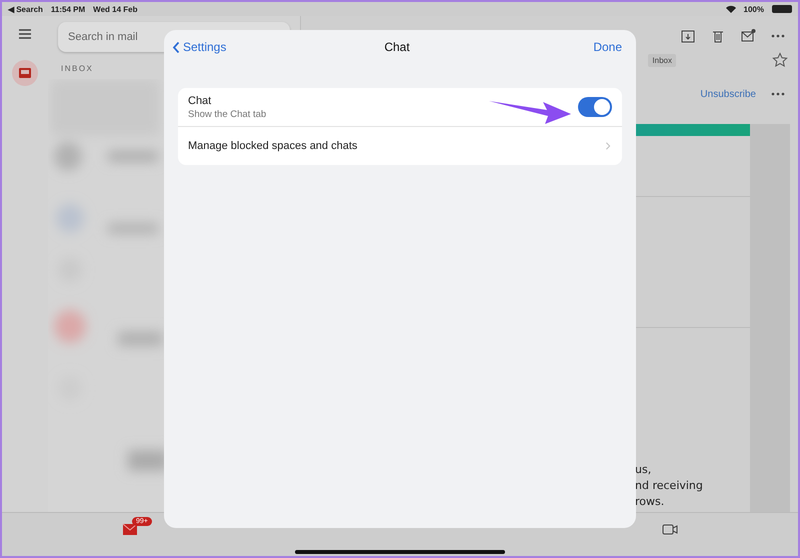 The width and height of the screenshot is (800, 558). What do you see at coordinates (278, 47) in the screenshot?
I see `back-button: Settings` at bounding box center [278, 47].